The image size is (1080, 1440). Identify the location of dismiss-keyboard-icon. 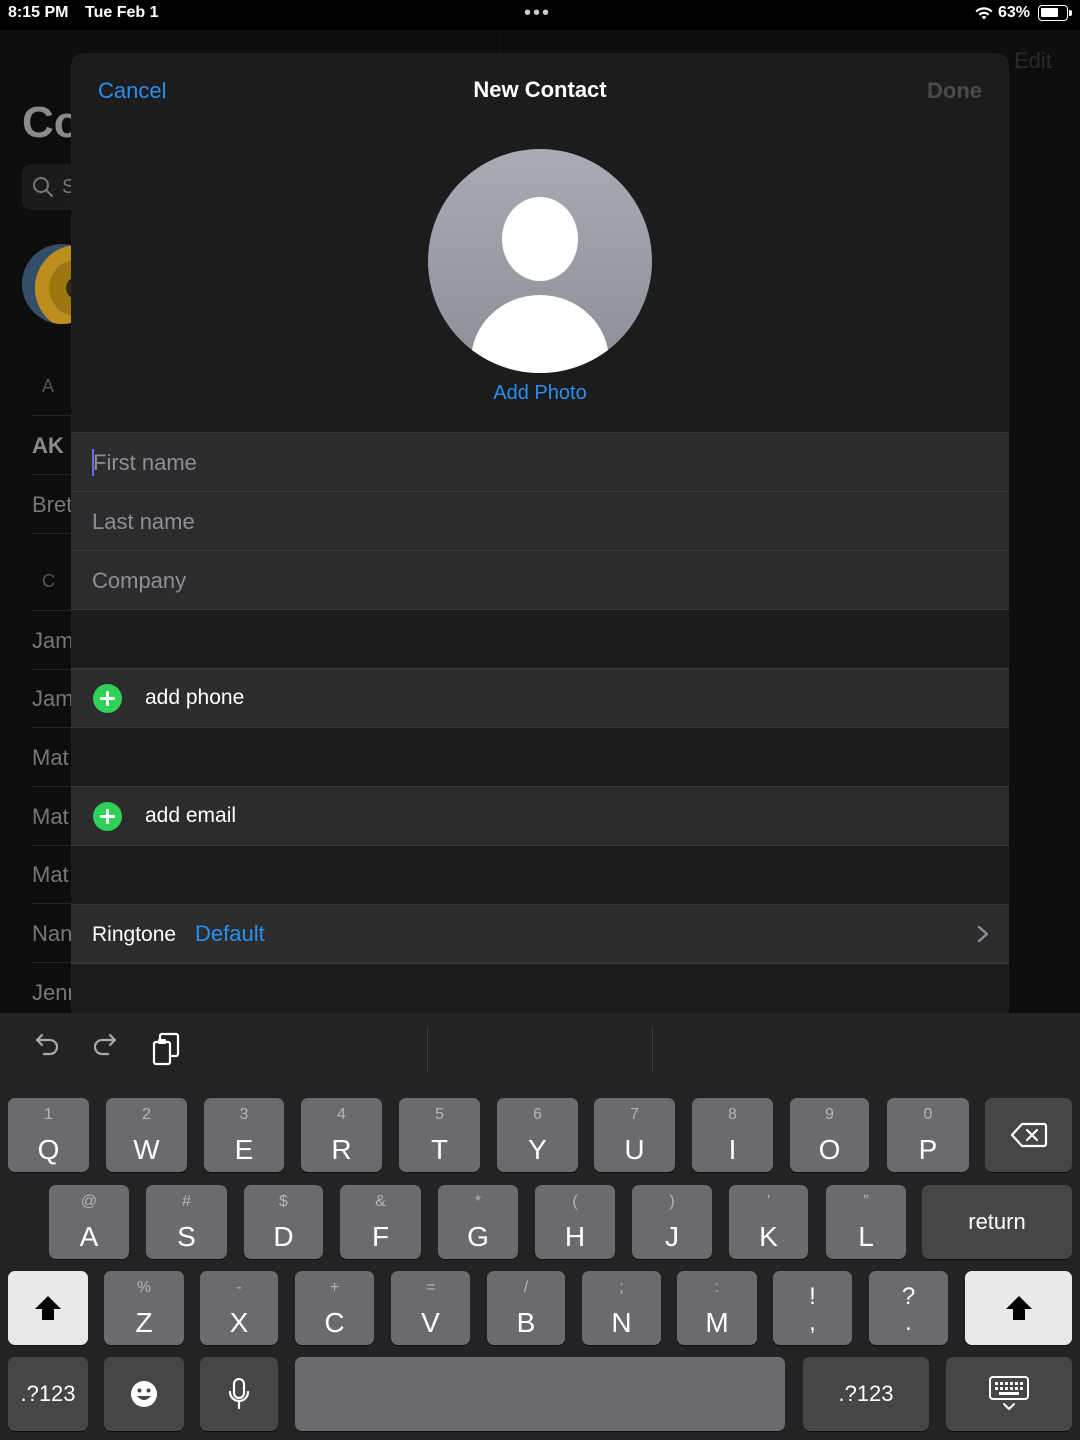
(1009, 1393).